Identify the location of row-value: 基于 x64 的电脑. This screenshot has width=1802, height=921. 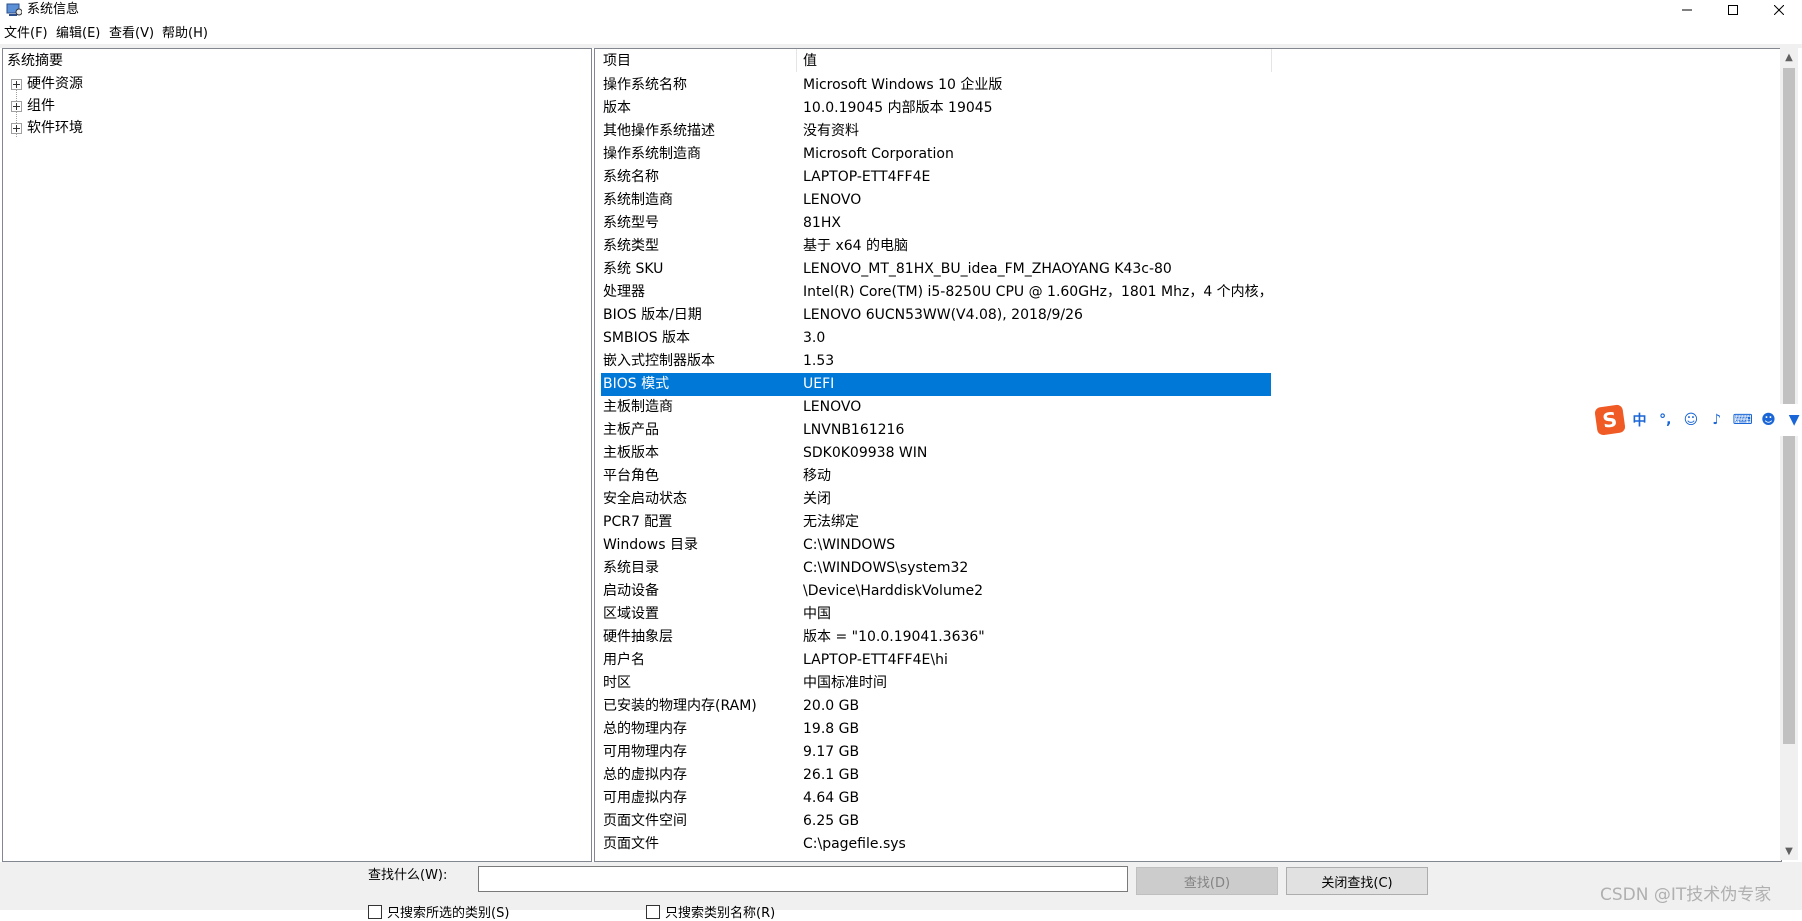
(855, 246).